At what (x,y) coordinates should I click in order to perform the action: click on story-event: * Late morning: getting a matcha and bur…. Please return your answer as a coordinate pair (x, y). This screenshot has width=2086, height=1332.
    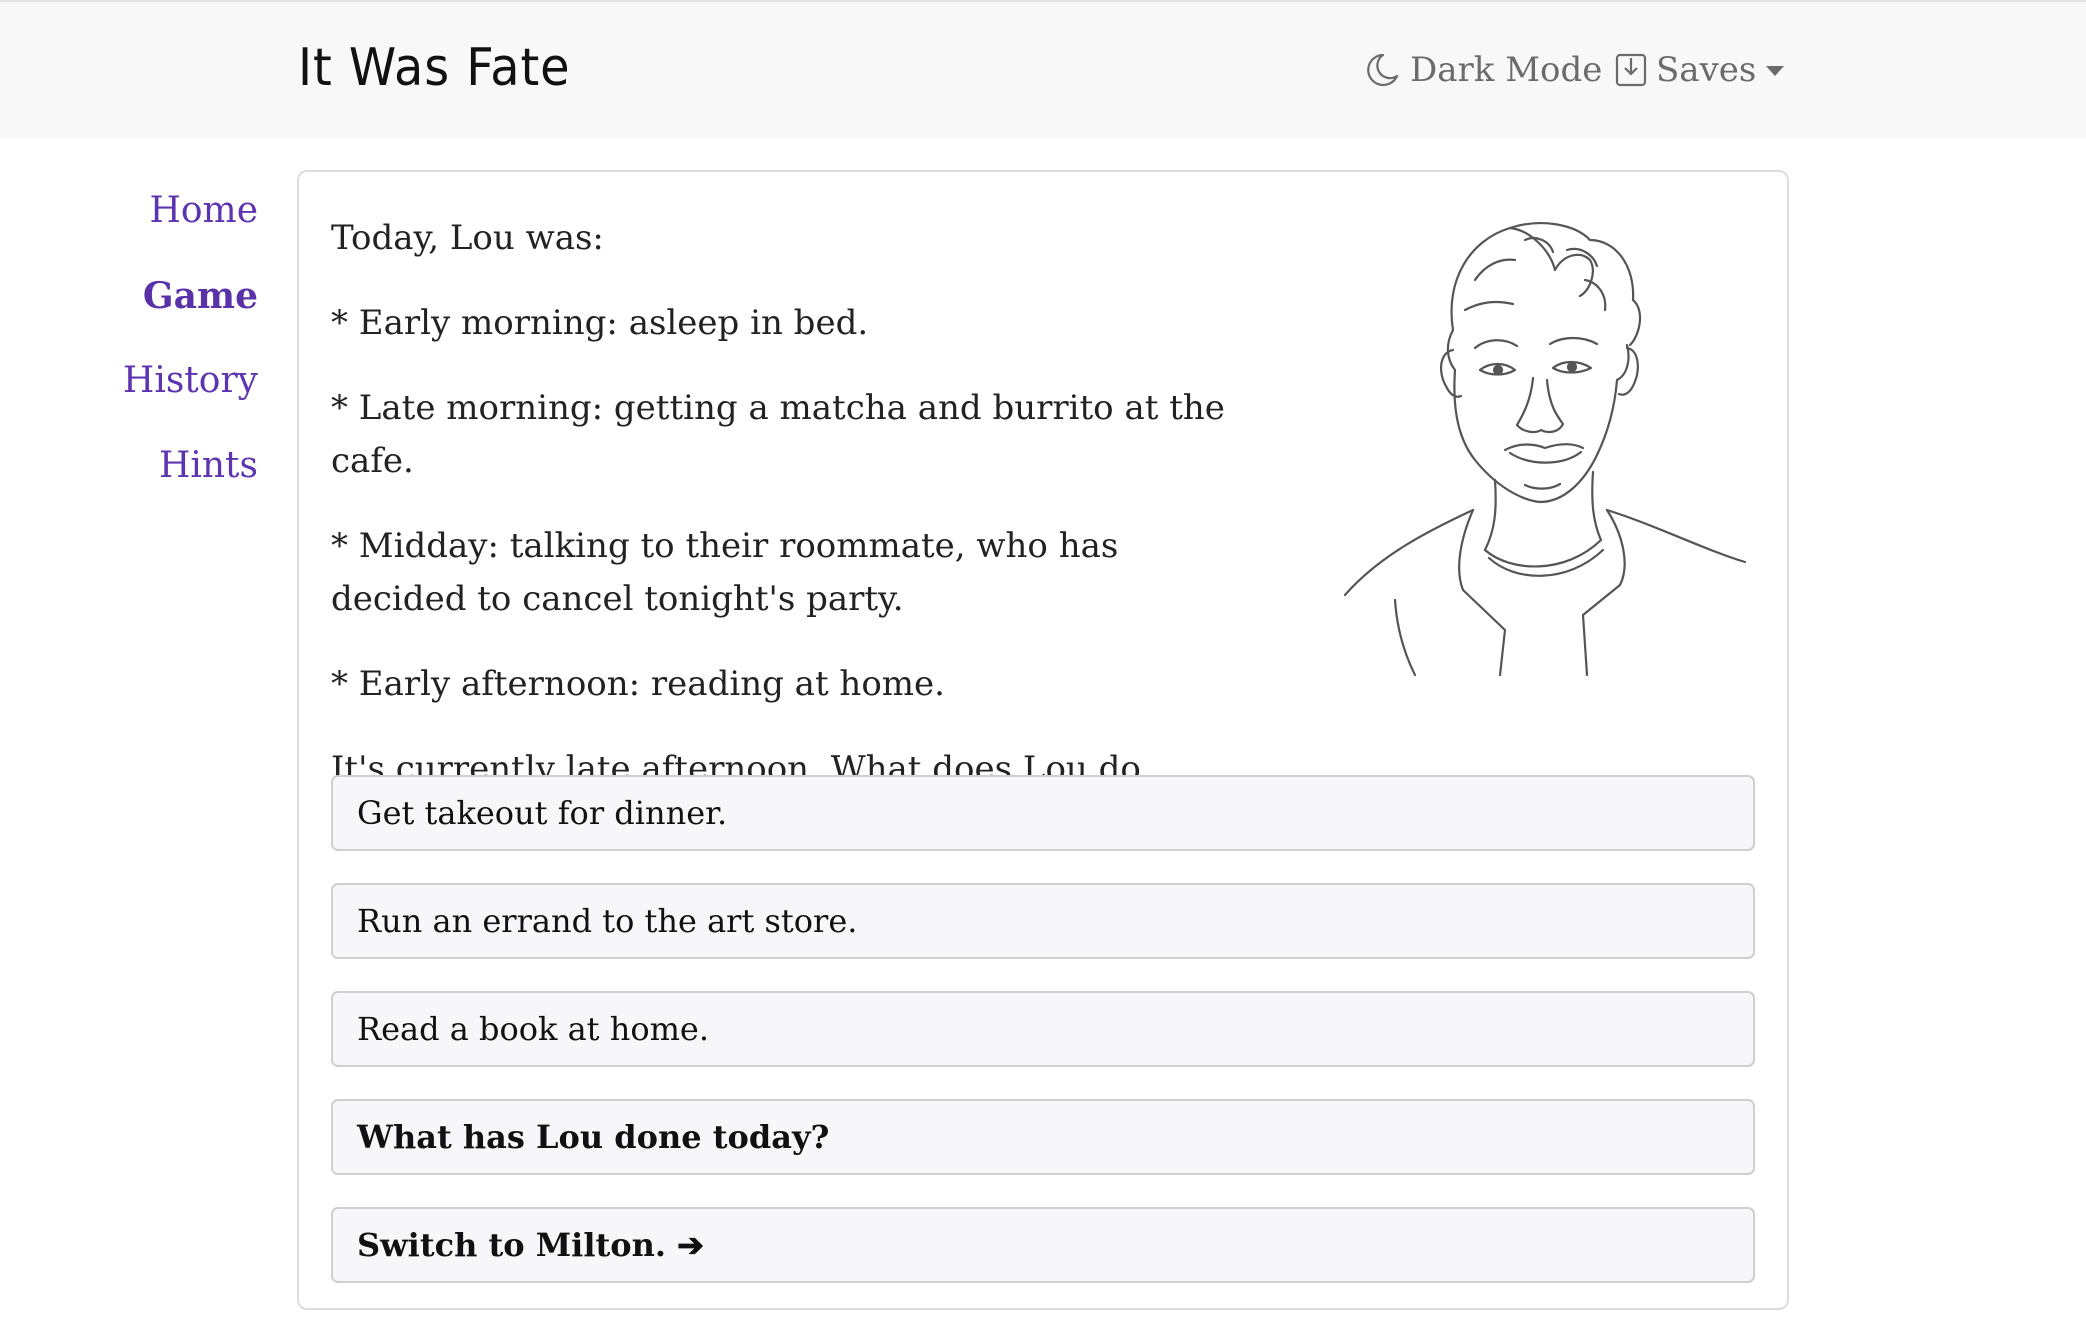
    Looking at the image, I should click on (778, 434).